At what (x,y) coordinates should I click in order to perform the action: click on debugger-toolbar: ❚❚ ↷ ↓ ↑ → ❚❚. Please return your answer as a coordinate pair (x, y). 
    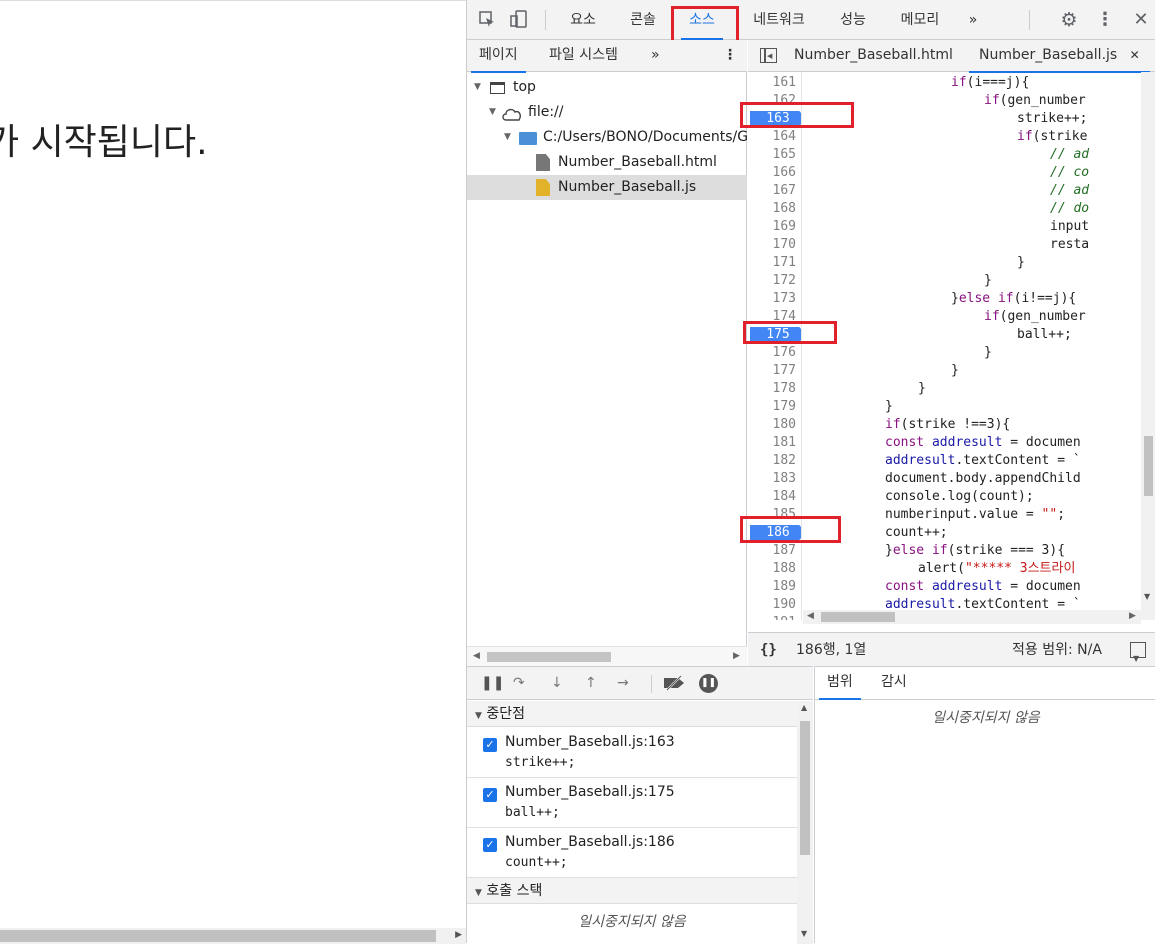
    Looking at the image, I should click on (640, 683).